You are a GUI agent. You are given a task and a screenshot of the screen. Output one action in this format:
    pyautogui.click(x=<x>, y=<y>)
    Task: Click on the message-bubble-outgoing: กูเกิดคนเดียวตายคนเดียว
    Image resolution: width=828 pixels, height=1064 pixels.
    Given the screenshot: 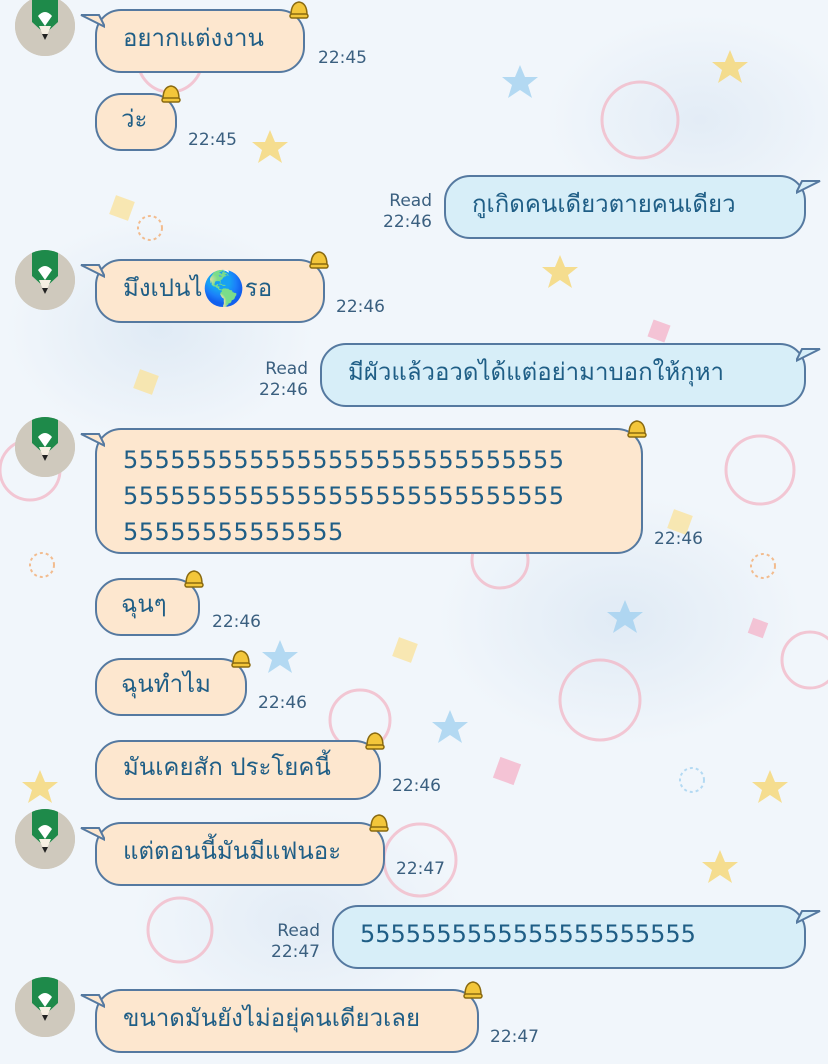 What is the action you would take?
    pyautogui.click(x=632, y=207)
    